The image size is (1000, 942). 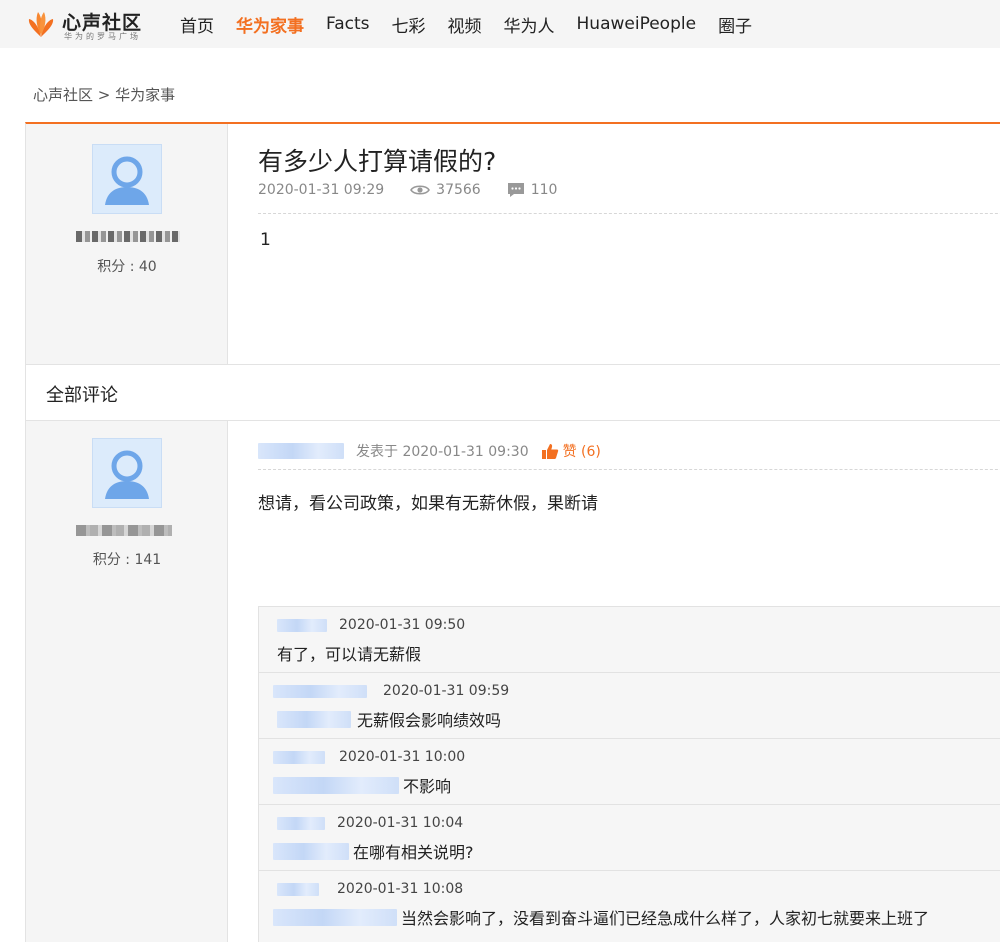 I want to click on list-item: 2020-01-31 10:04 在哪有相关说明?, so click(x=629, y=838).